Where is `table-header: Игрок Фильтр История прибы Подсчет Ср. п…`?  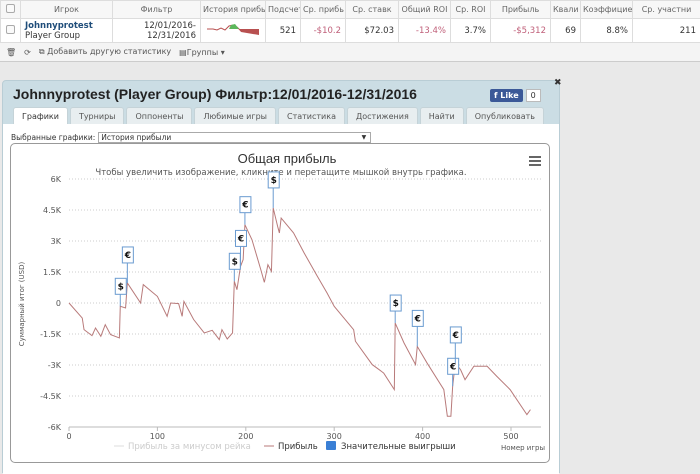
table-header: Игрок Фильтр История прибы Подсчет Ср. п… is located at coordinates (350, 10).